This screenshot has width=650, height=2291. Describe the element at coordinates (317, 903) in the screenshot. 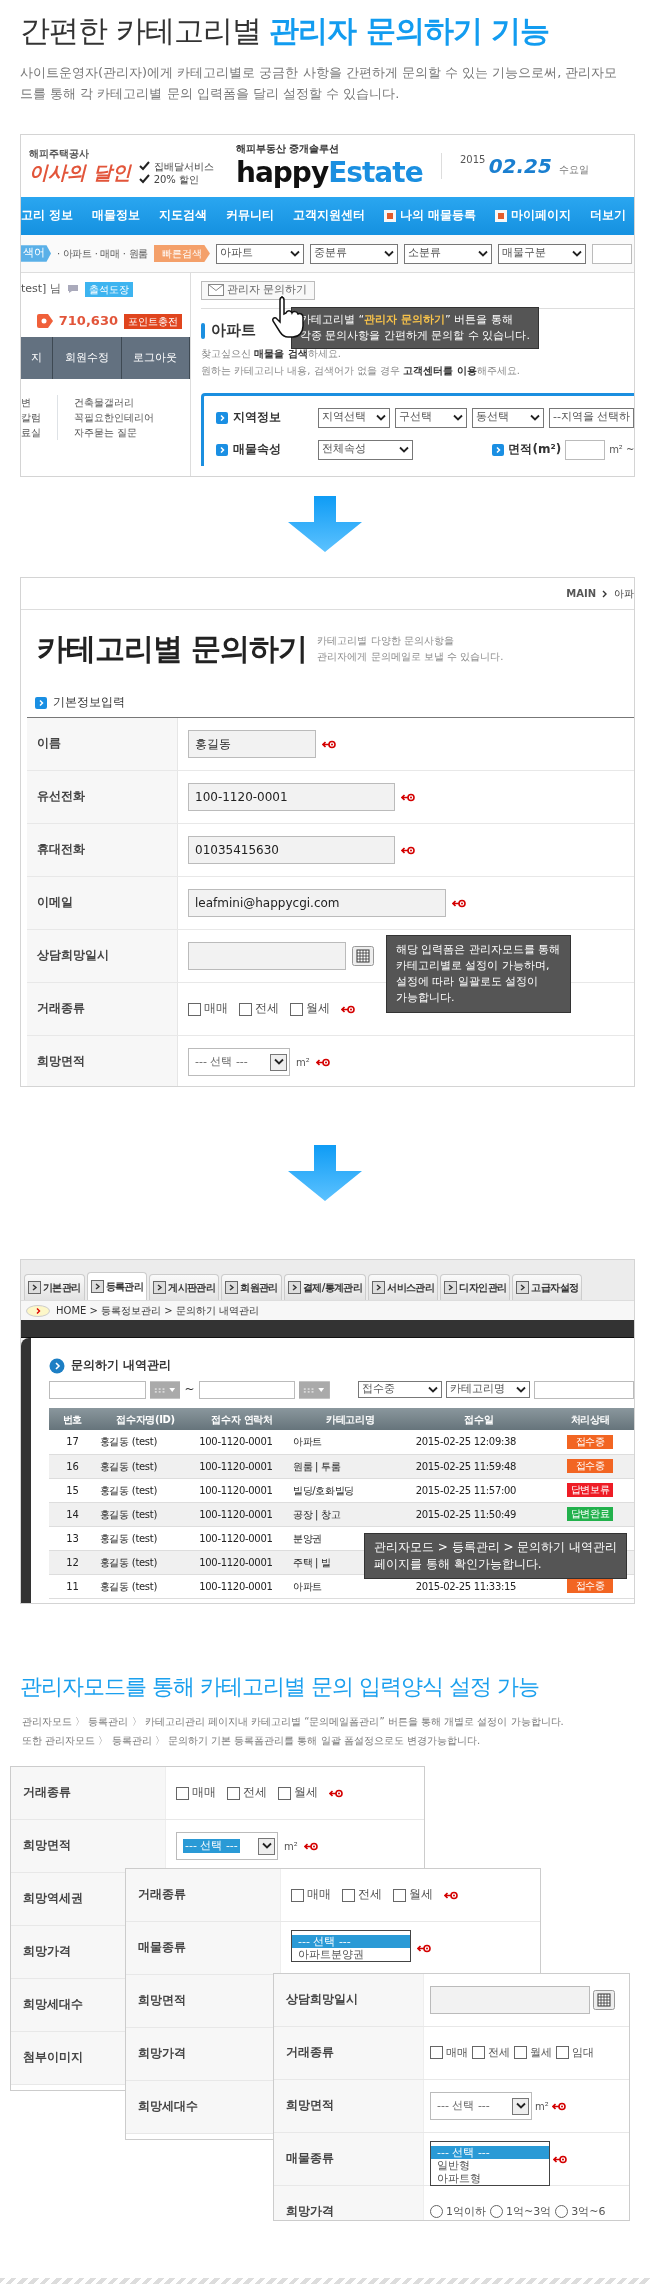

I see `text-field: leafmini@happycgi.com` at that location.